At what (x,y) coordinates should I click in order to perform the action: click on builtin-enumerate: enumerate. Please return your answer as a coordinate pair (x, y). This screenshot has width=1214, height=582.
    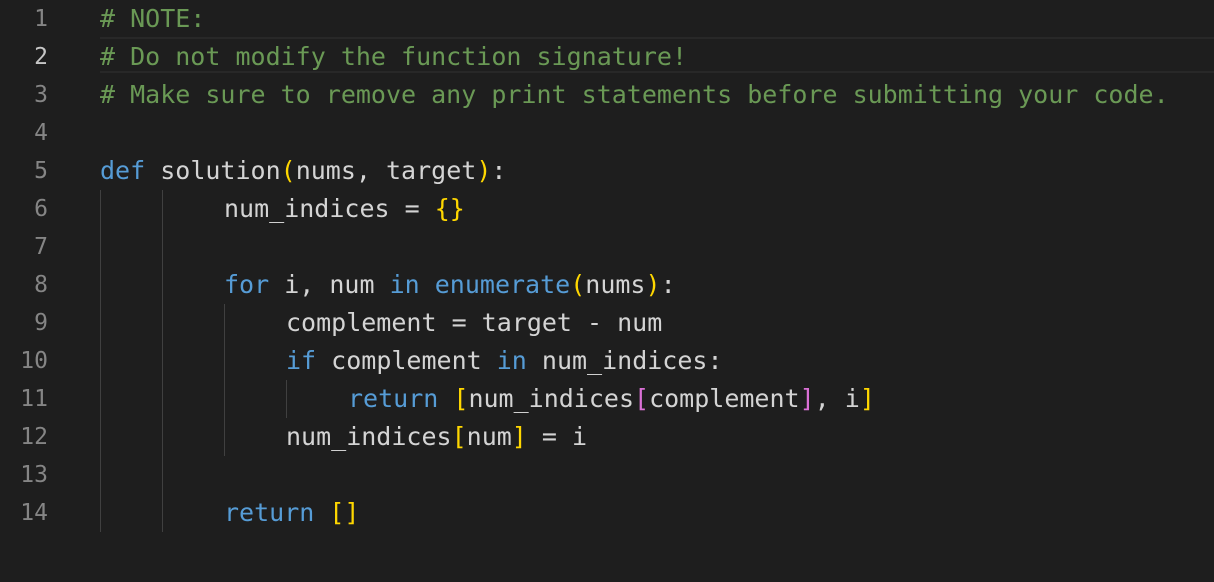
    Looking at the image, I should click on (502, 284).